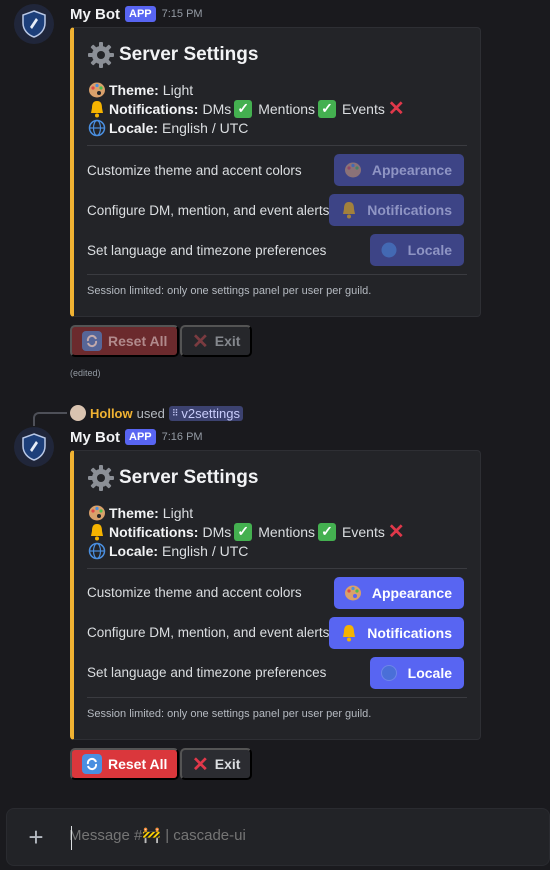 Image resolution: width=550 pixels, height=870 pixels. I want to click on reply-connector, so click(50, 419).